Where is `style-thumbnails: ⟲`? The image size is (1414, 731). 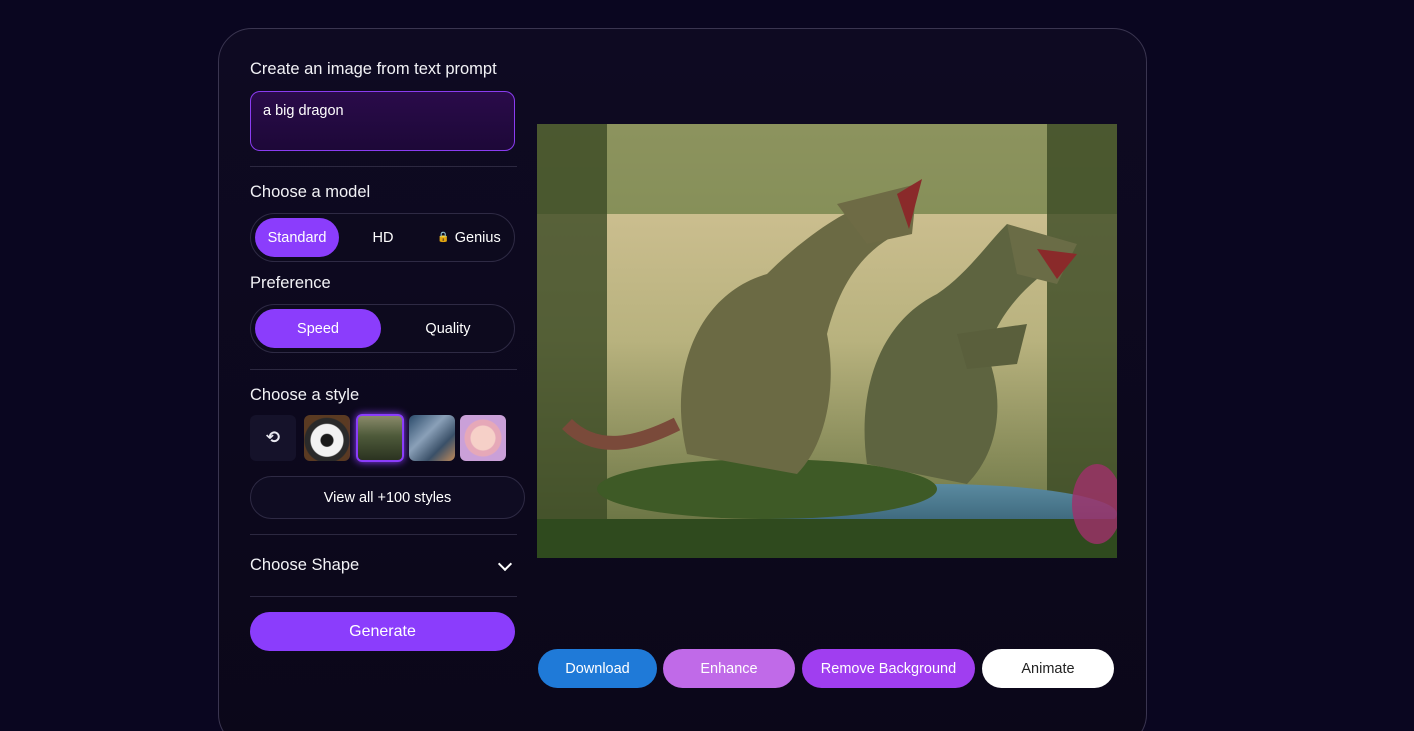
style-thumbnails: ⟲ is located at coordinates (387, 438).